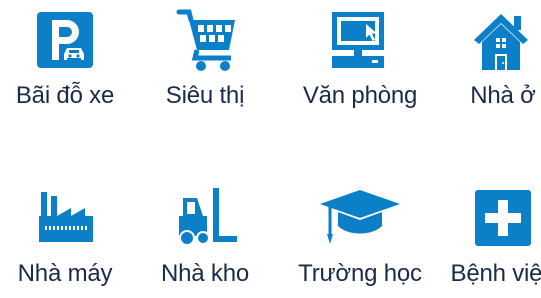 The image size is (541, 298). What do you see at coordinates (487, 218) in the screenshot?
I see `hospital-cross-icon` at bounding box center [487, 218].